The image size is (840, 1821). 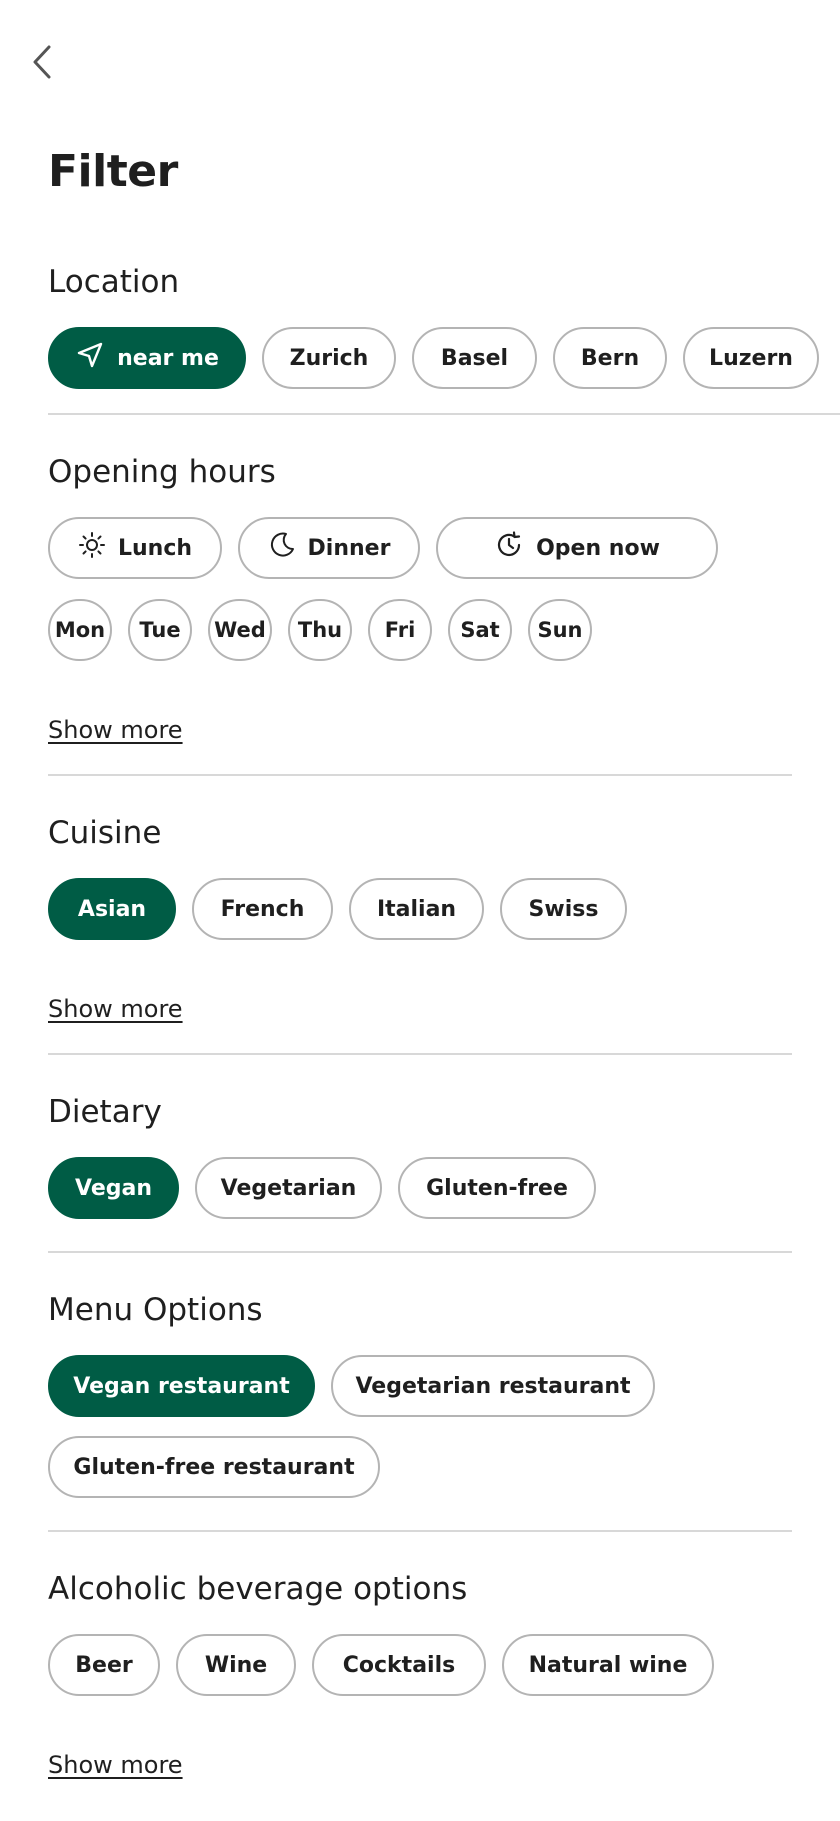 What do you see at coordinates (113, 171) in the screenshot?
I see `page-title: Filter` at bounding box center [113, 171].